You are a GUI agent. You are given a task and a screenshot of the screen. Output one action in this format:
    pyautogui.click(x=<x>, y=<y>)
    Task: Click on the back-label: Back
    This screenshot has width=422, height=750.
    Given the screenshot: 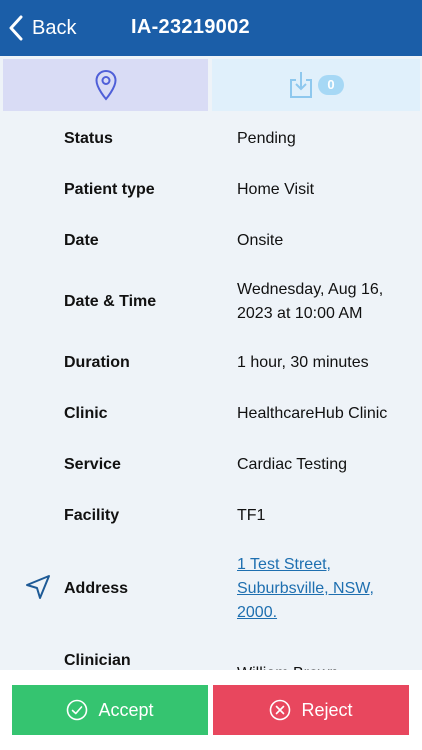 What is the action you would take?
    pyautogui.click(x=54, y=27)
    